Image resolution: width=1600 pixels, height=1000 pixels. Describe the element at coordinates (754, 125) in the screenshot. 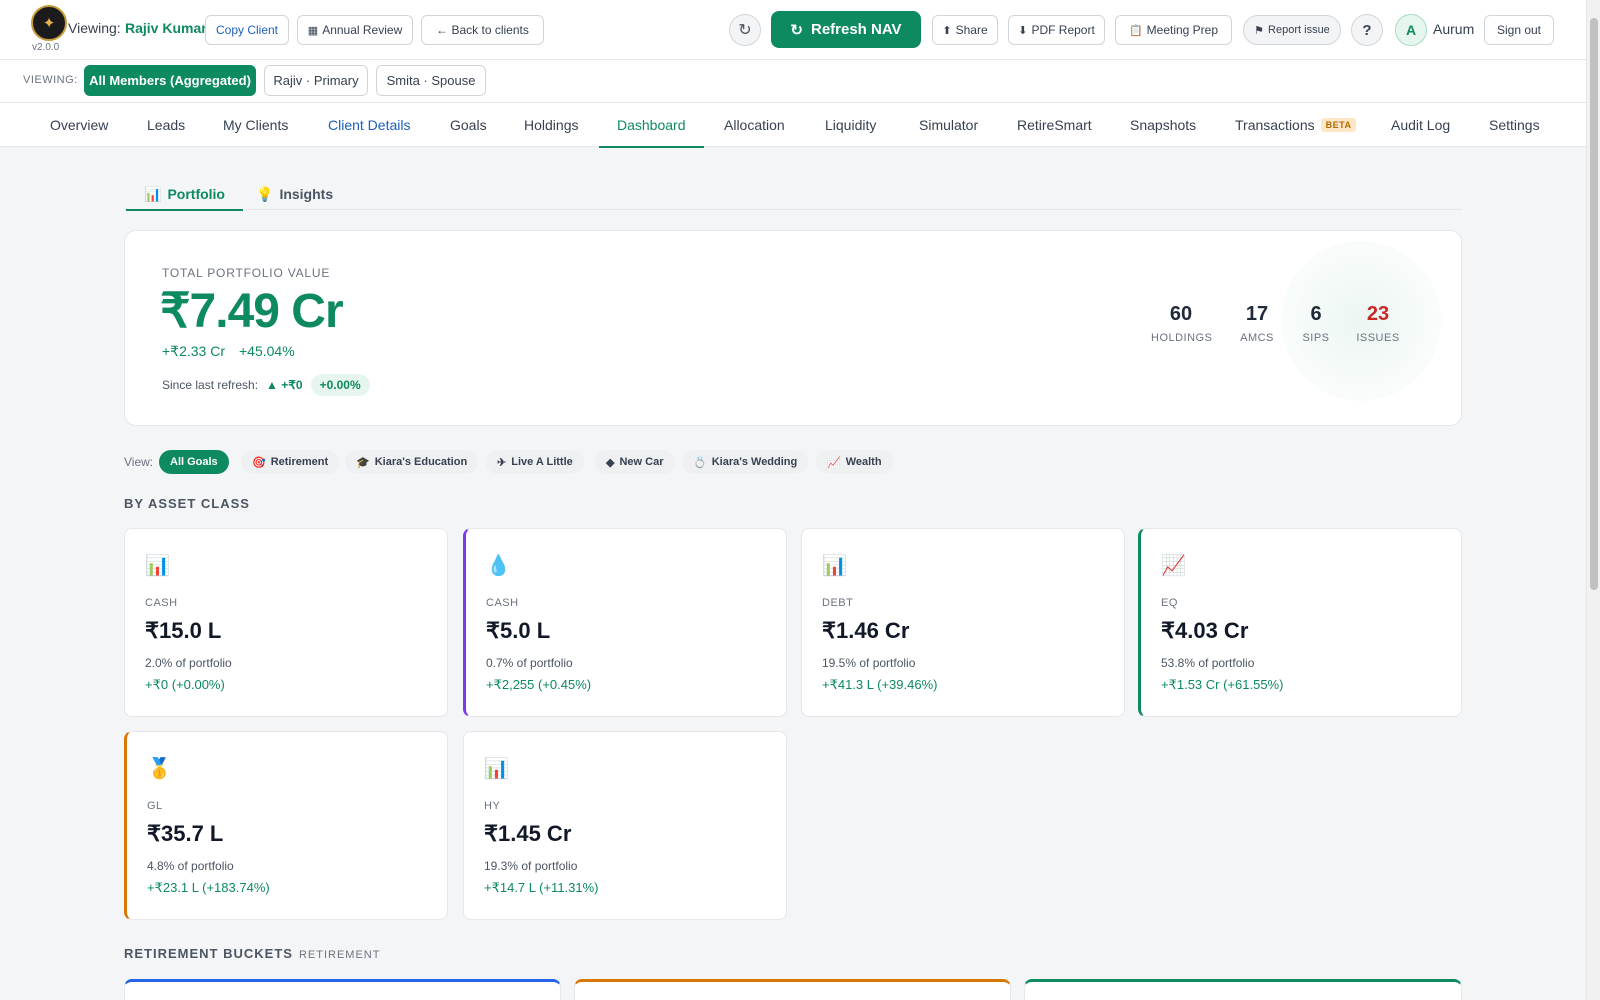

I see `tab-allocation: Allocation` at that location.